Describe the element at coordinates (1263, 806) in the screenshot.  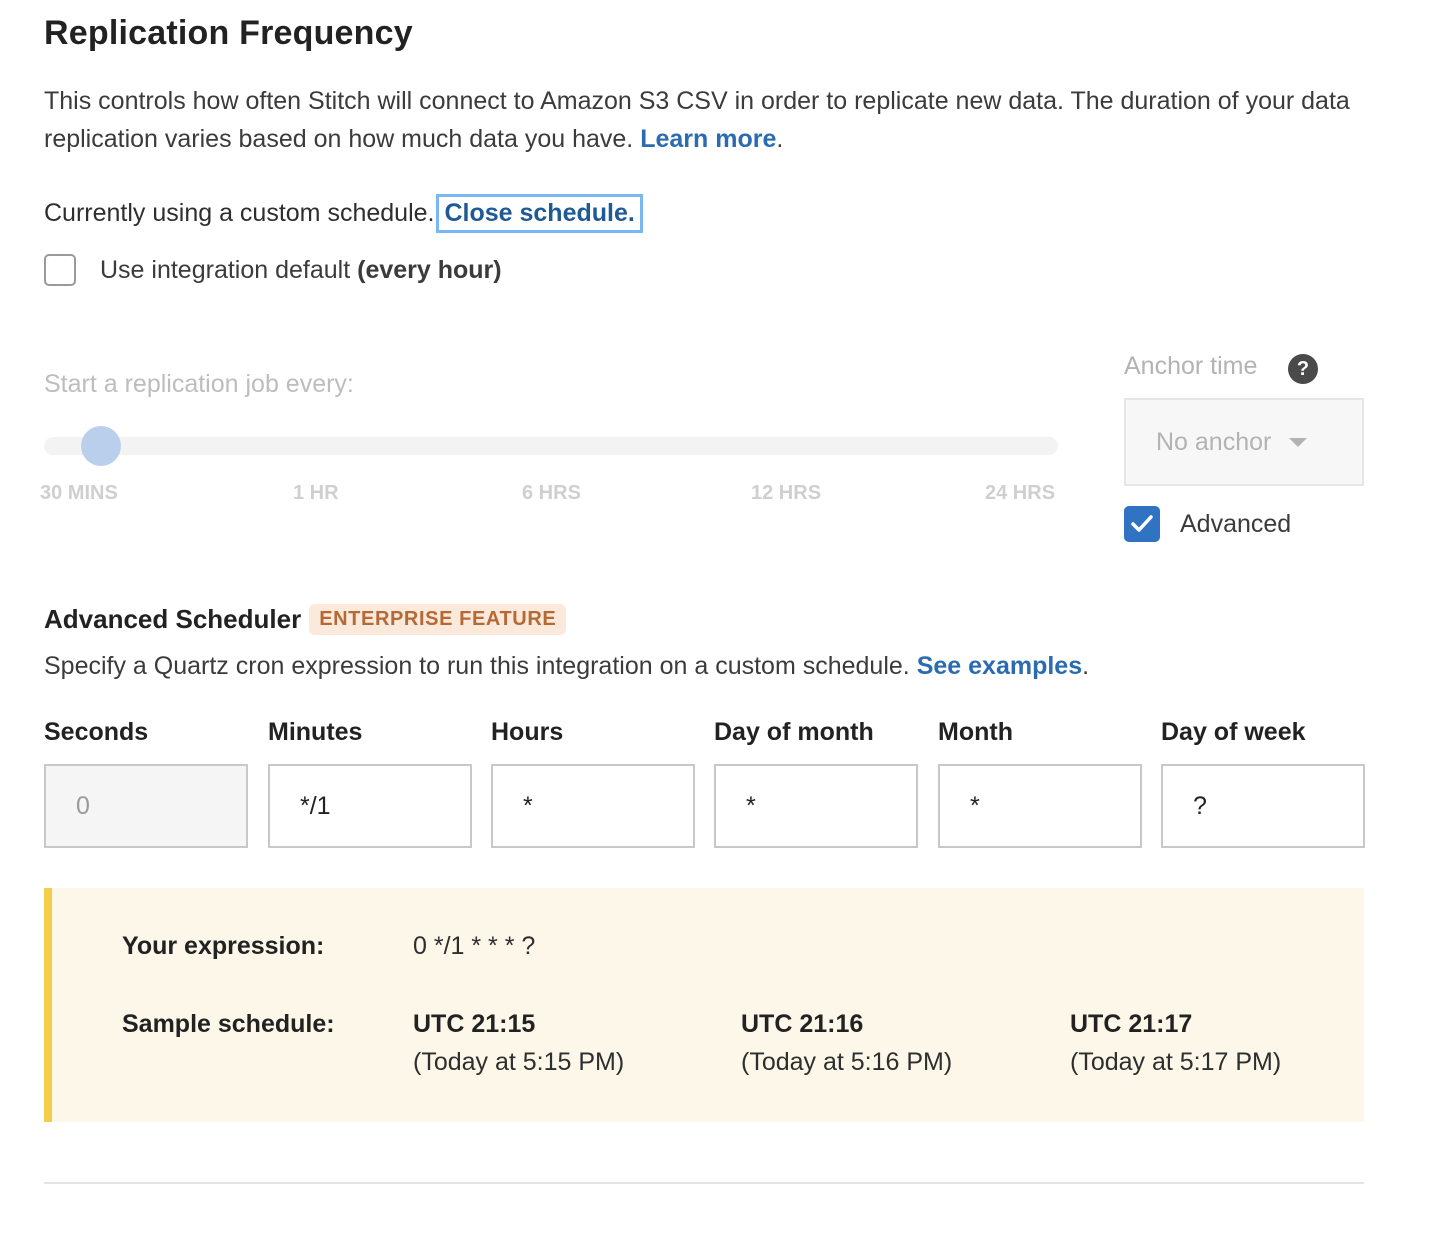
I see `day-of-week-input: ?` at that location.